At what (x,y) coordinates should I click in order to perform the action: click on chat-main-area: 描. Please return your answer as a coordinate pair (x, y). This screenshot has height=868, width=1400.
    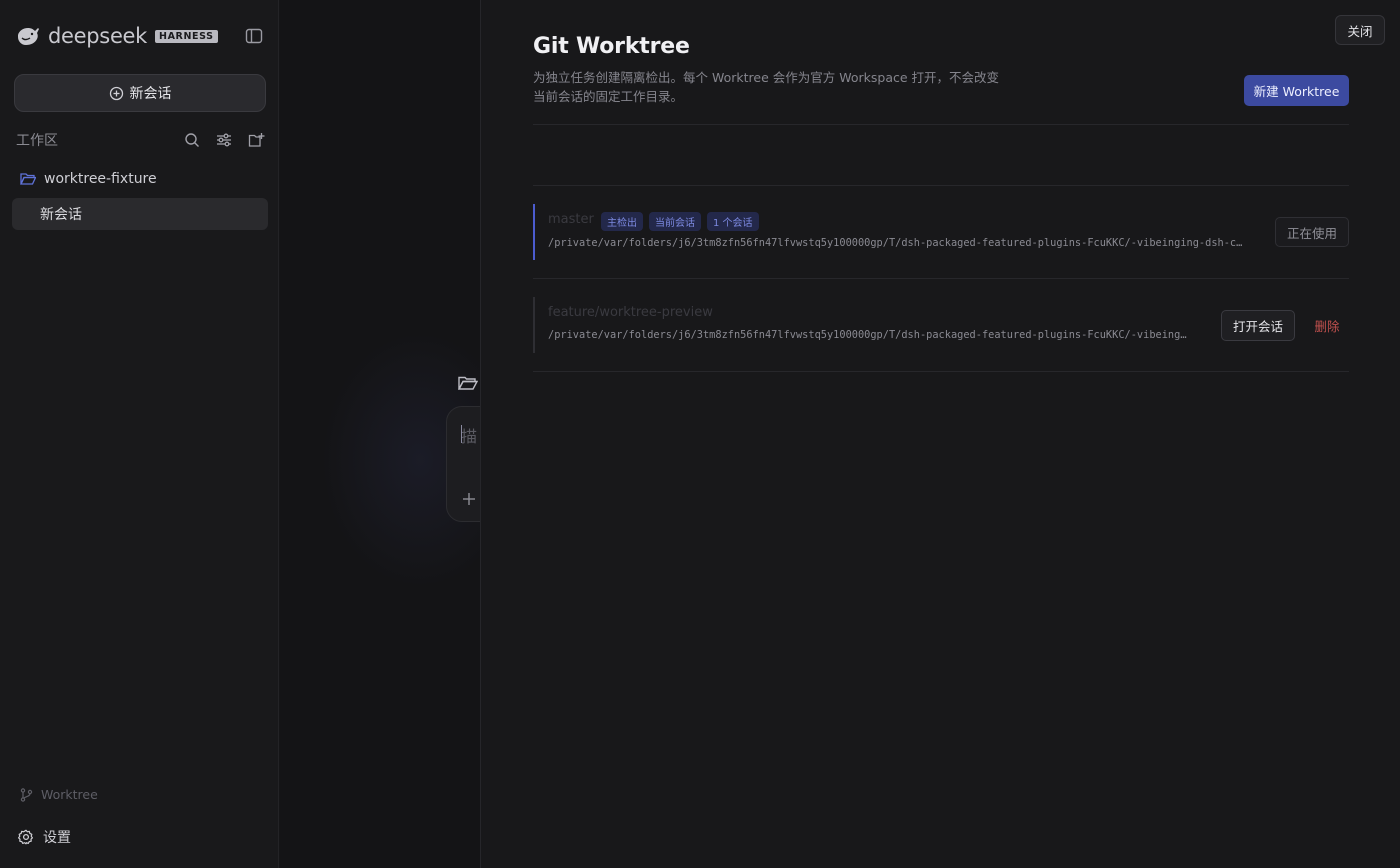
    Looking at the image, I should click on (380, 434).